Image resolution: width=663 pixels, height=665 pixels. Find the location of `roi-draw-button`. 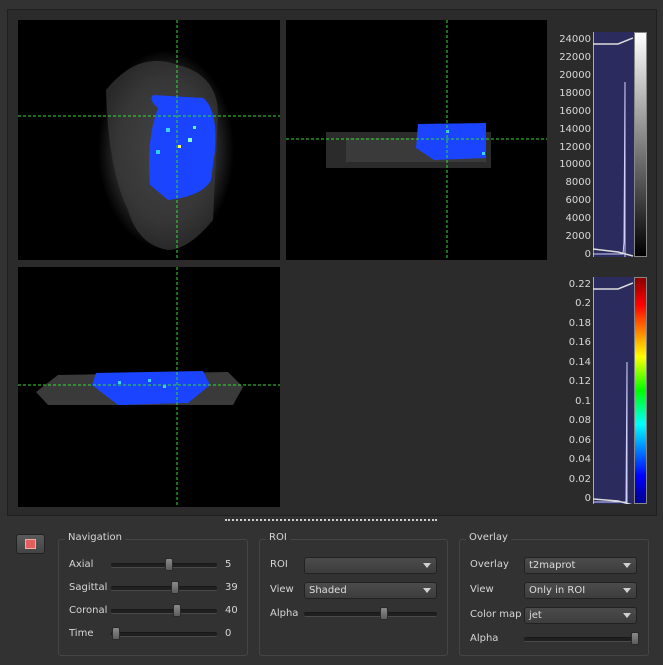

roi-draw-button is located at coordinates (30, 544).